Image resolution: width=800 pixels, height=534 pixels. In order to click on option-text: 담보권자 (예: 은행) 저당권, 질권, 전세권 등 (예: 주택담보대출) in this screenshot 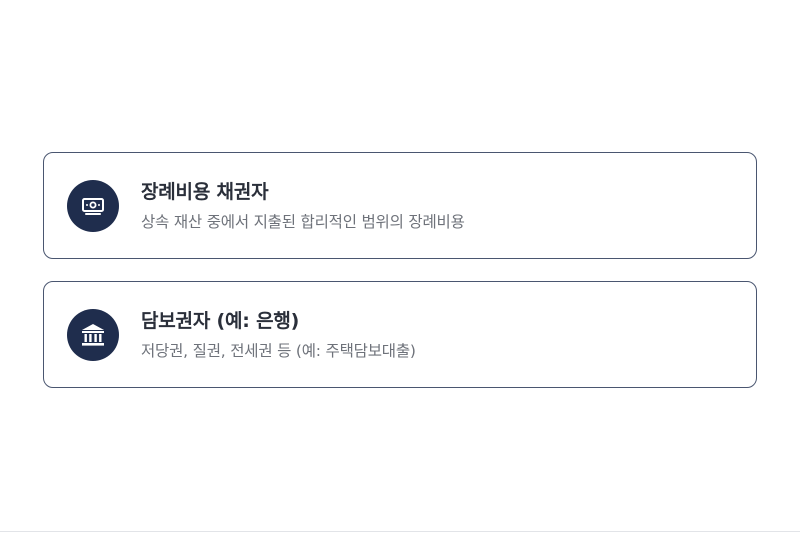, I will do `click(278, 335)`.